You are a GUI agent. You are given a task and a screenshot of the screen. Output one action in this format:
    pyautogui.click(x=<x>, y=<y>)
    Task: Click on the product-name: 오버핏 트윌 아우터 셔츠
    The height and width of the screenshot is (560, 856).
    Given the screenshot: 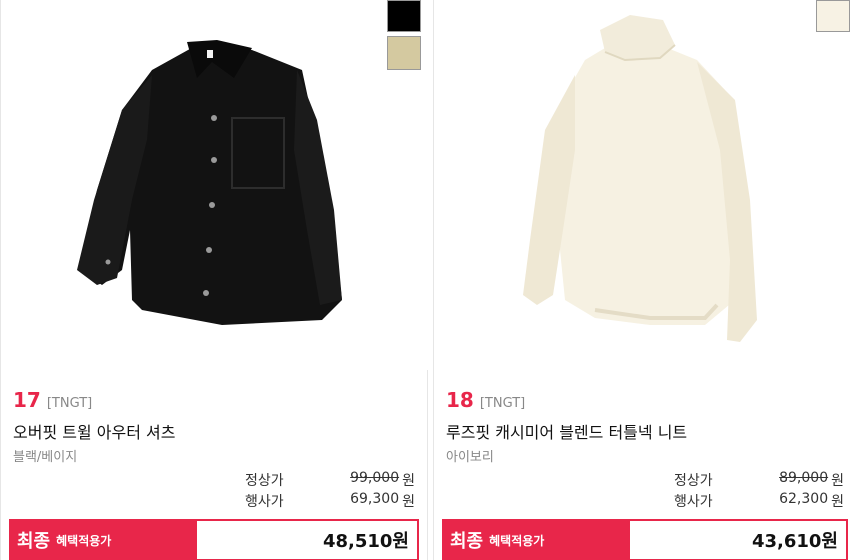 What is the action you would take?
    pyautogui.click(x=94, y=431)
    